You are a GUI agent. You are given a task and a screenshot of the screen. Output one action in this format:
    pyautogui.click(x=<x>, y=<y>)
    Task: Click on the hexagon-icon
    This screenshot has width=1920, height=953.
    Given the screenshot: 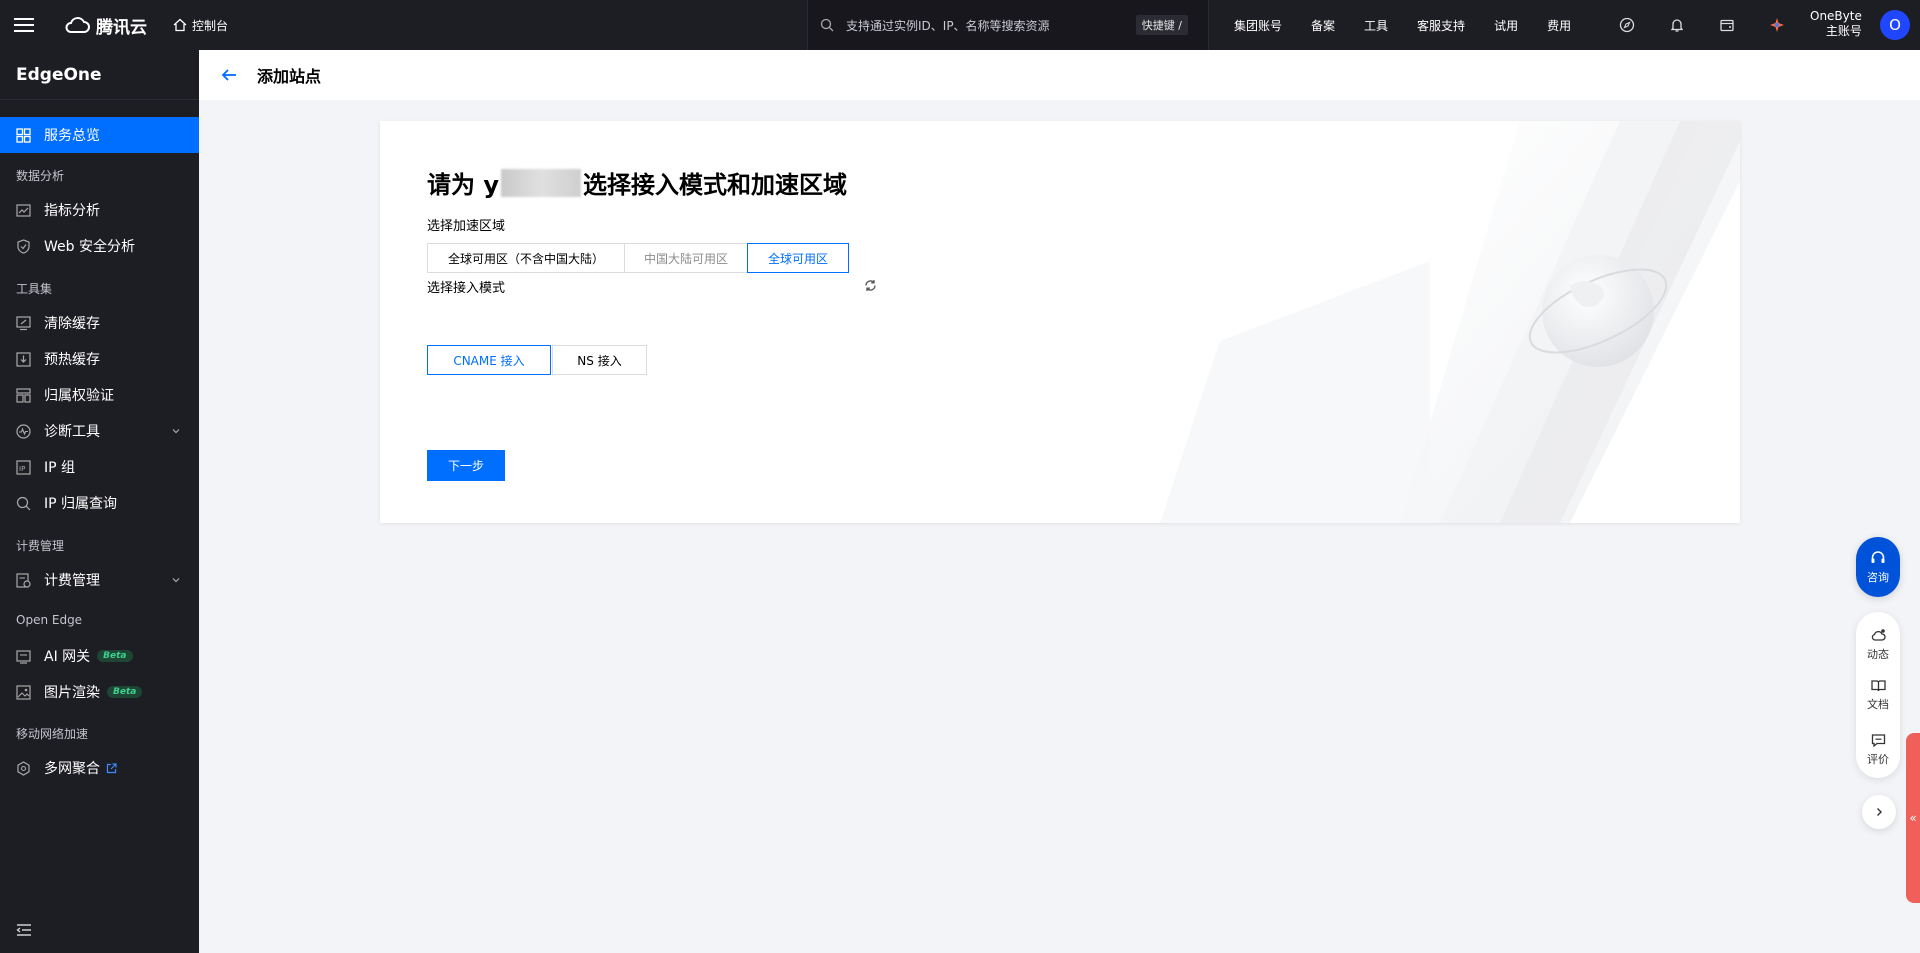 What is the action you would take?
    pyautogui.click(x=23, y=768)
    